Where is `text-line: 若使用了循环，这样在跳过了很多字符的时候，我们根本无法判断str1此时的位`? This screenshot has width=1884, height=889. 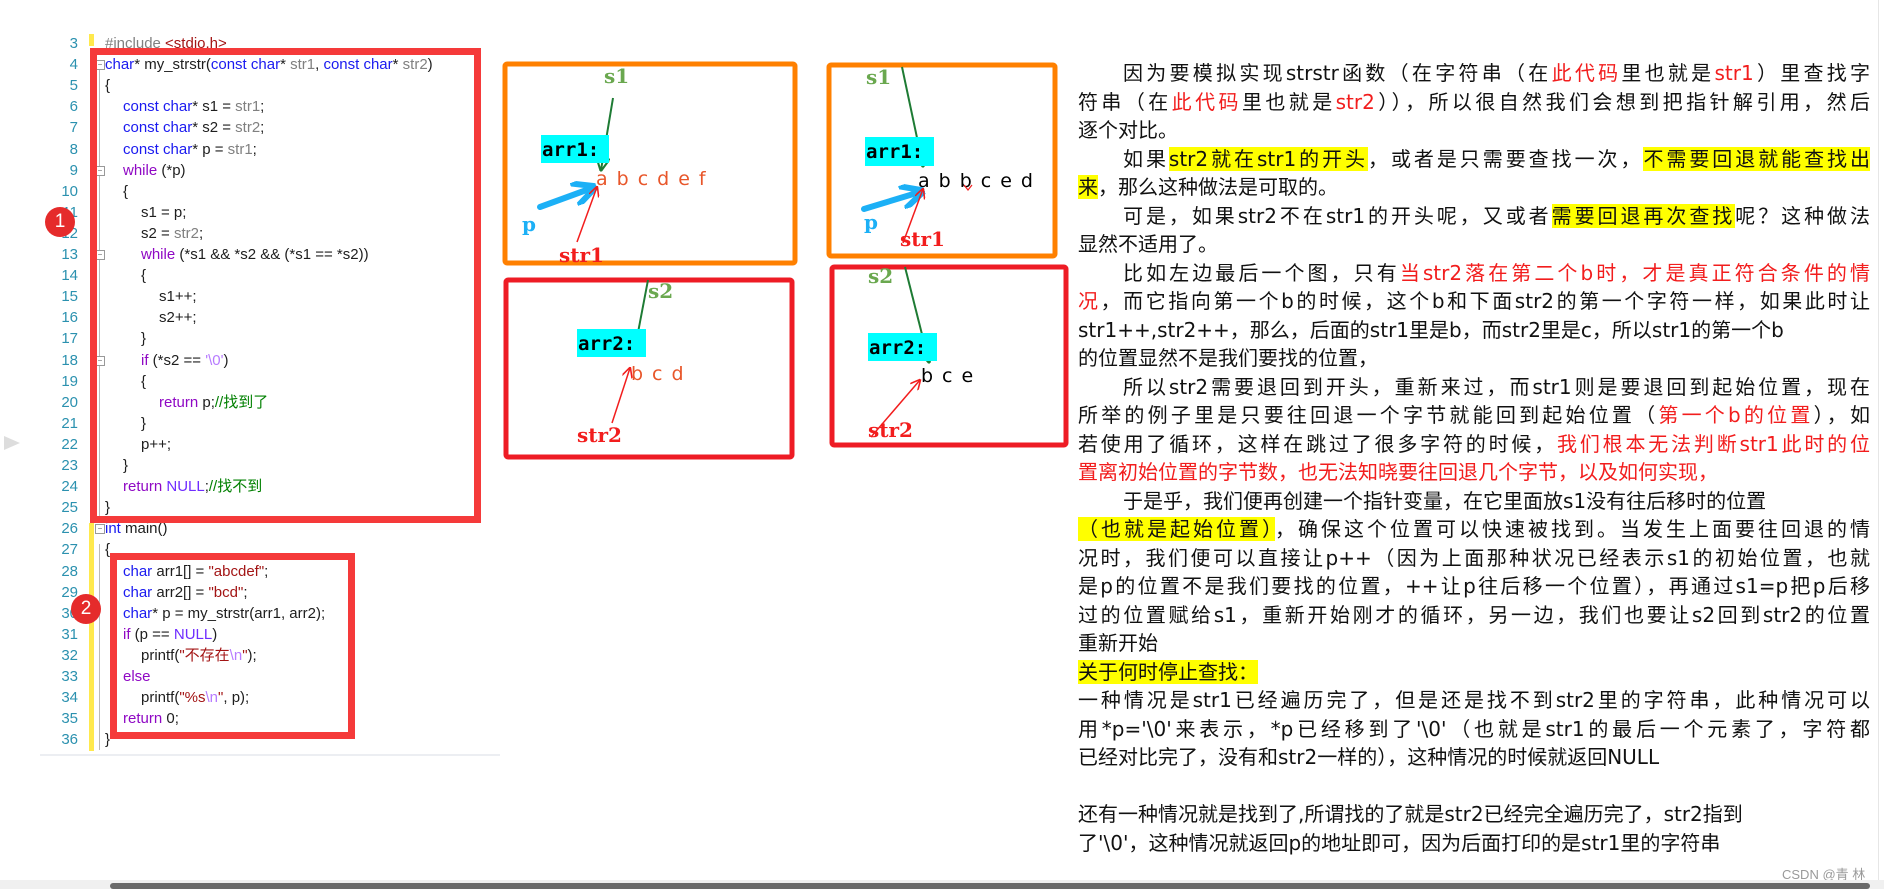 text-line: 若使用了循环，这样在跳过了很多字符的时候，我们根本无法判断str1此时的位 is located at coordinates (1474, 444).